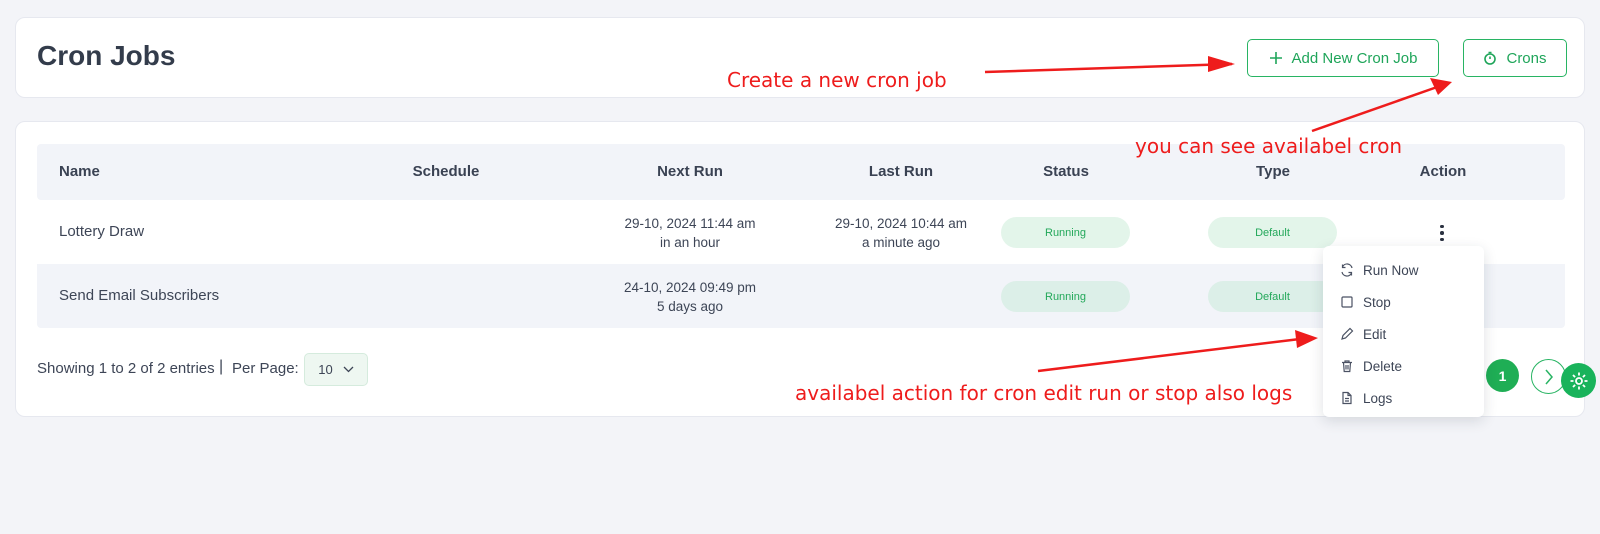  I want to click on action-dropdown: Run Now Stop Edit Delete Logs, so click(1403, 331).